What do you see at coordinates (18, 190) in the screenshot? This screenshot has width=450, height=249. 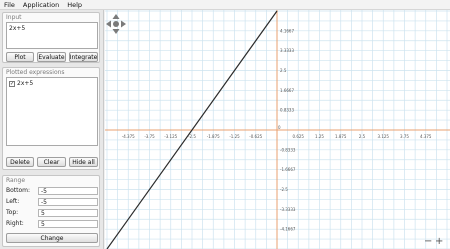 I see `bottom-label: Bottom:` at bounding box center [18, 190].